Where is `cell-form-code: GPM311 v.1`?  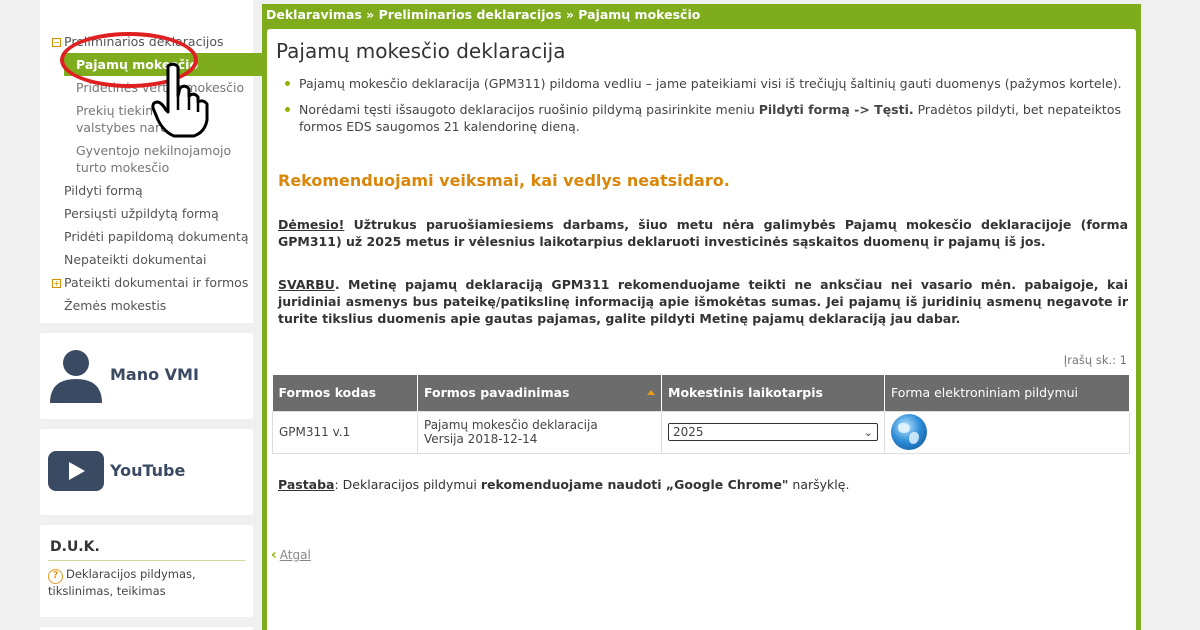 cell-form-code: GPM311 v.1 is located at coordinates (345, 432).